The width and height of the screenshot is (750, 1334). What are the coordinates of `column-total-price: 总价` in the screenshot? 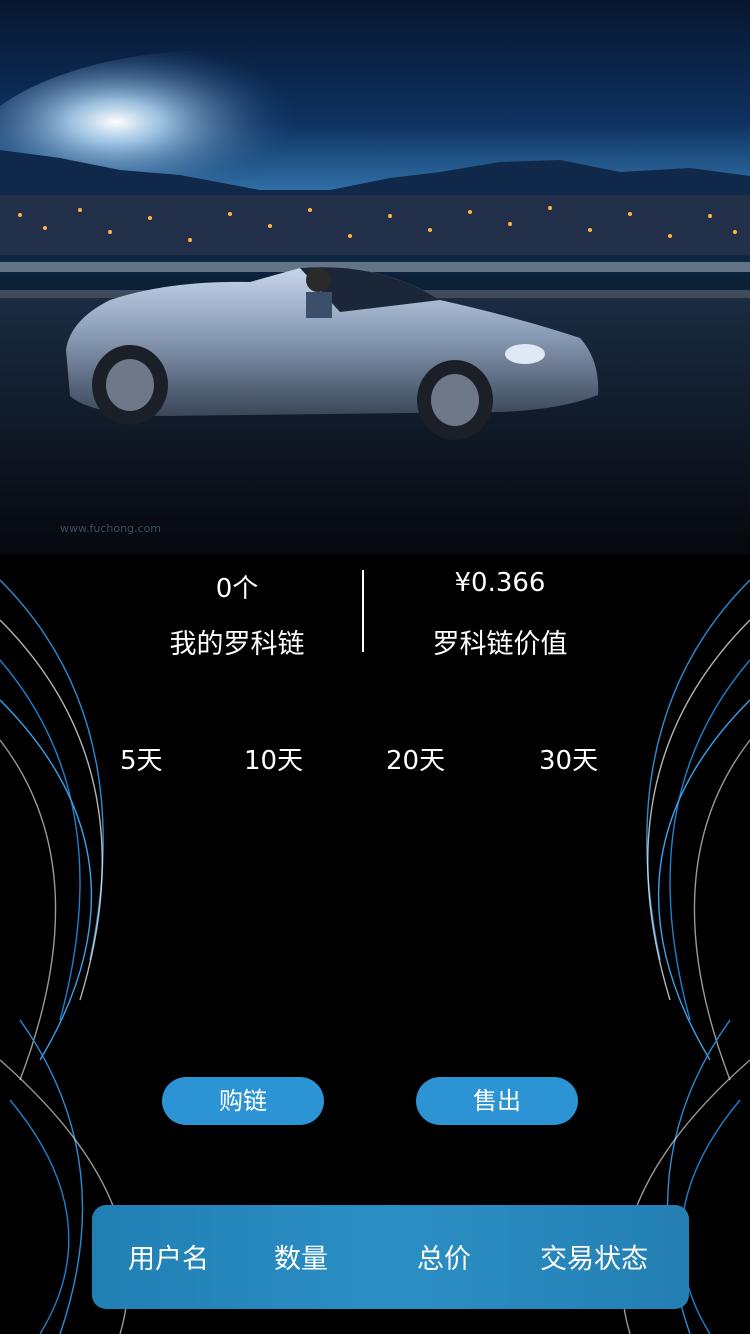 It's located at (444, 1259).